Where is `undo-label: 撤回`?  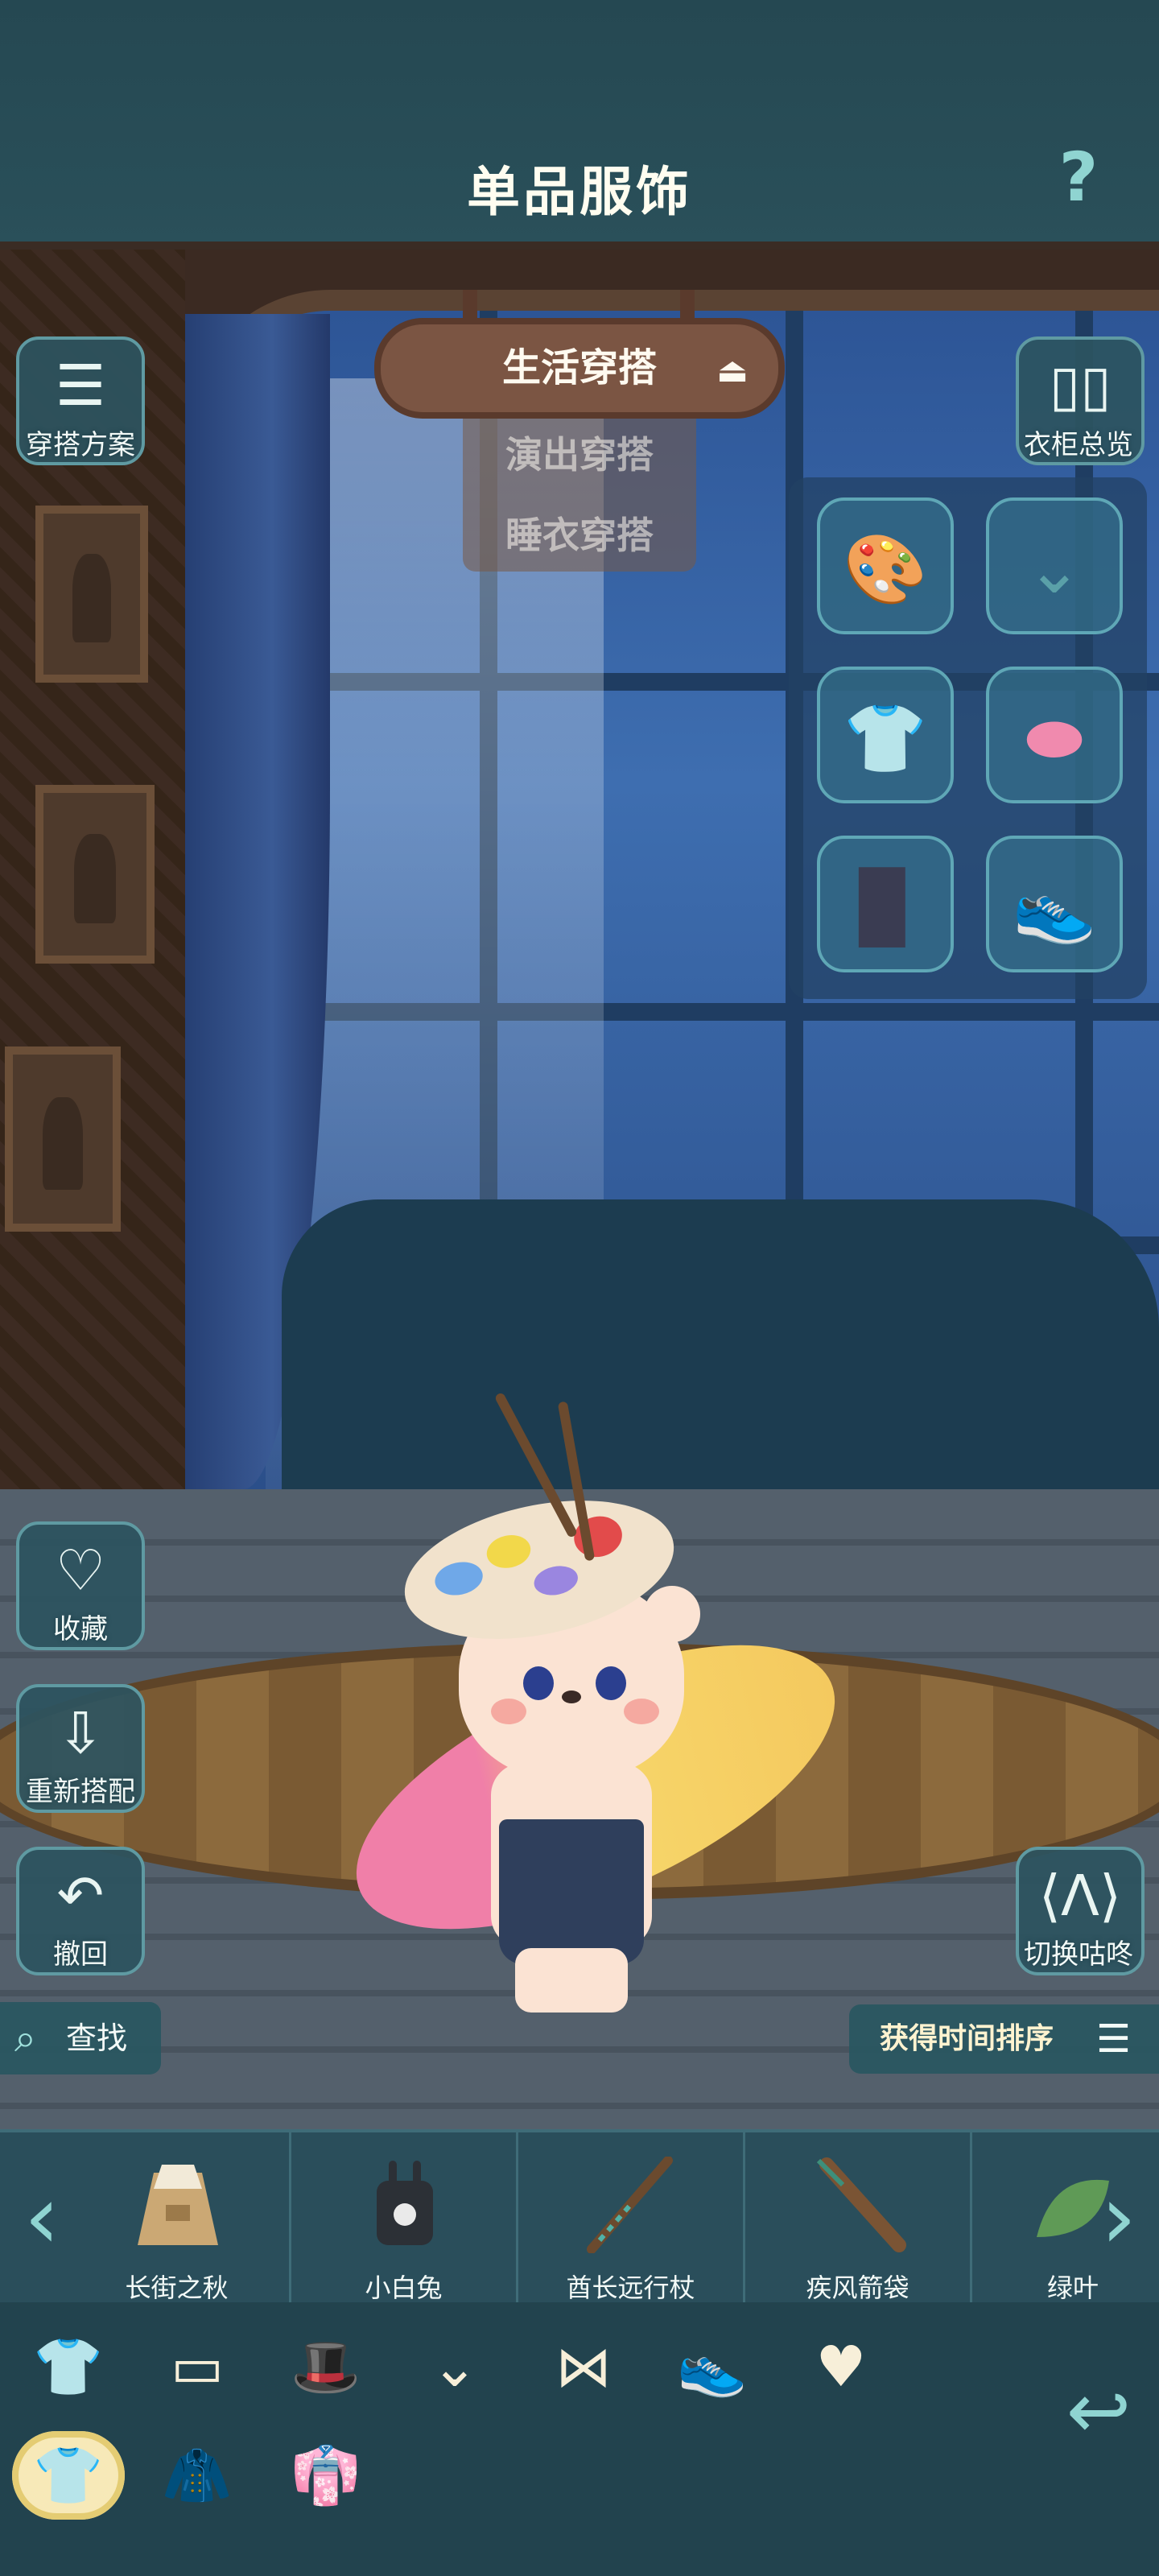 undo-label: 撤回 is located at coordinates (80, 1954).